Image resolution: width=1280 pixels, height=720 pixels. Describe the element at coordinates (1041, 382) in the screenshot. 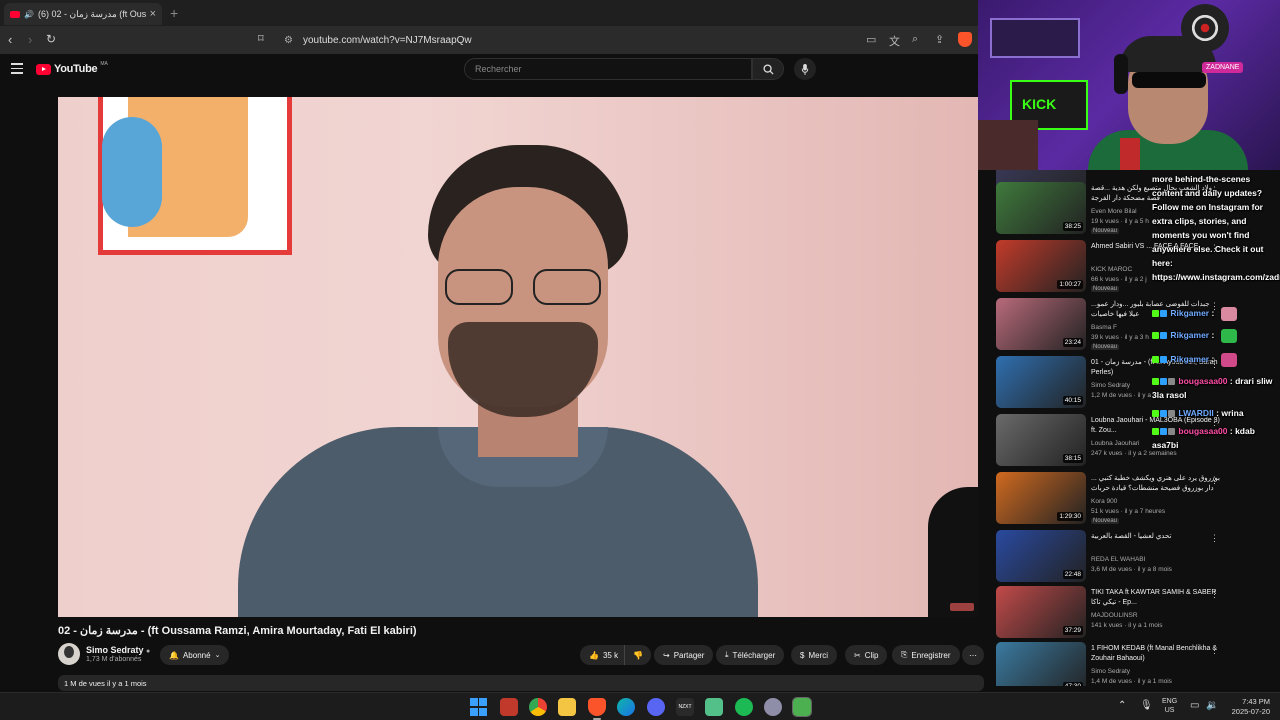

I see `recommendation-thumbnail: 40:15` at that location.